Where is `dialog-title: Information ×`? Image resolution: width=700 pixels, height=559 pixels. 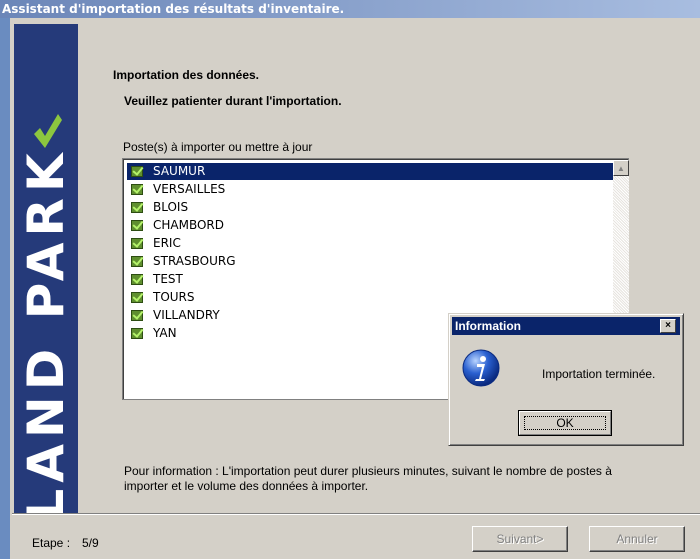
dialog-title: Information × is located at coordinates (566, 326).